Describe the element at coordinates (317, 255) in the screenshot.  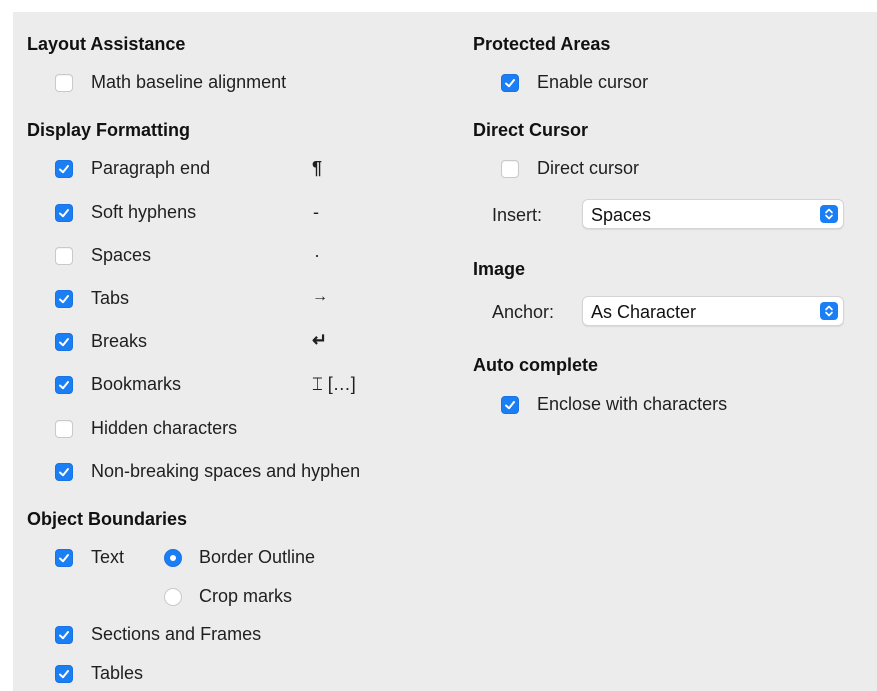
I see `spaces-symbol: ·` at that location.